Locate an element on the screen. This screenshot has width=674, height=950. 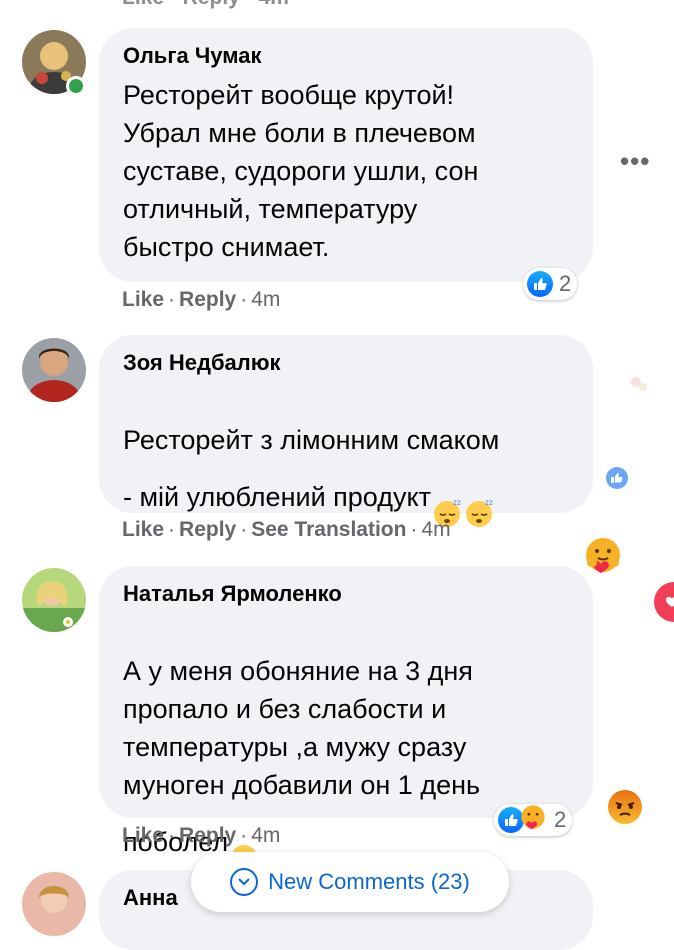
floating-reaction-icon is located at coordinates (640, 386).